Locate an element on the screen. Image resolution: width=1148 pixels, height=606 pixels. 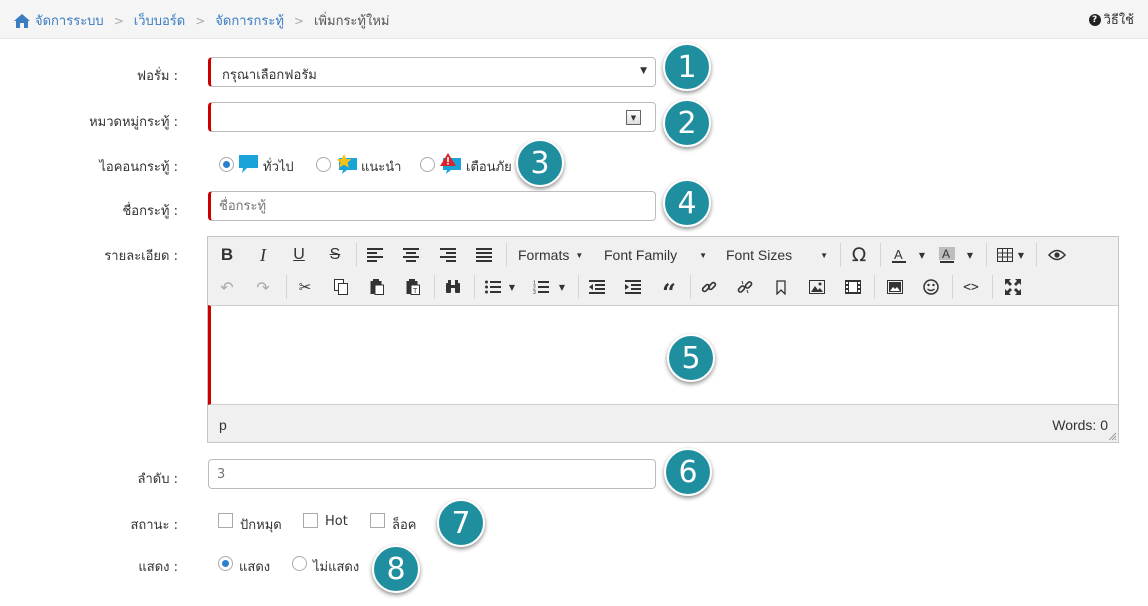
paste-text-icon: T is located at coordinates (413, 287).